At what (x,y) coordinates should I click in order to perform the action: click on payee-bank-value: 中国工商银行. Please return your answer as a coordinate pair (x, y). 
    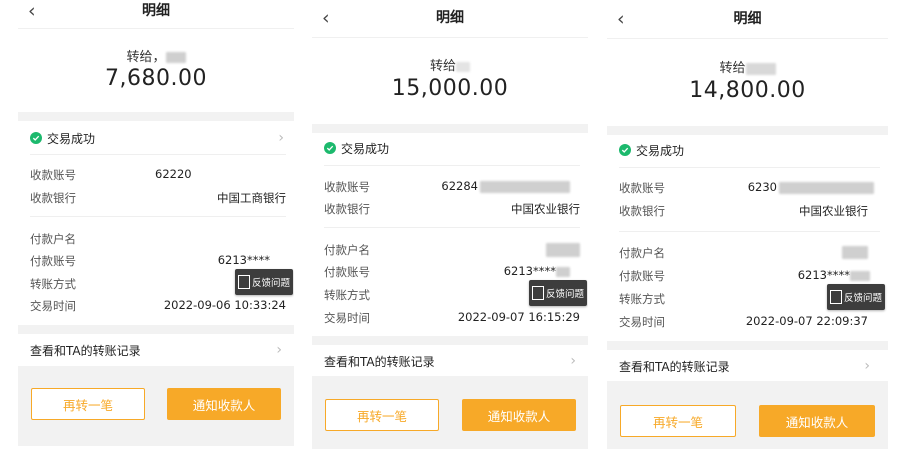
    Looking at the image, I should click on (251, 198).